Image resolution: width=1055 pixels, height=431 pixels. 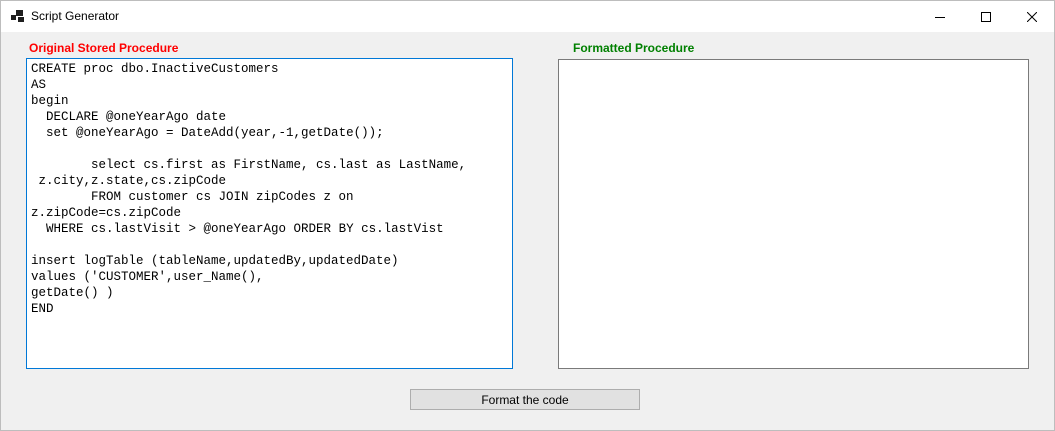 I want to click on format-code-button: Format the code, so click(x=525, y=399).